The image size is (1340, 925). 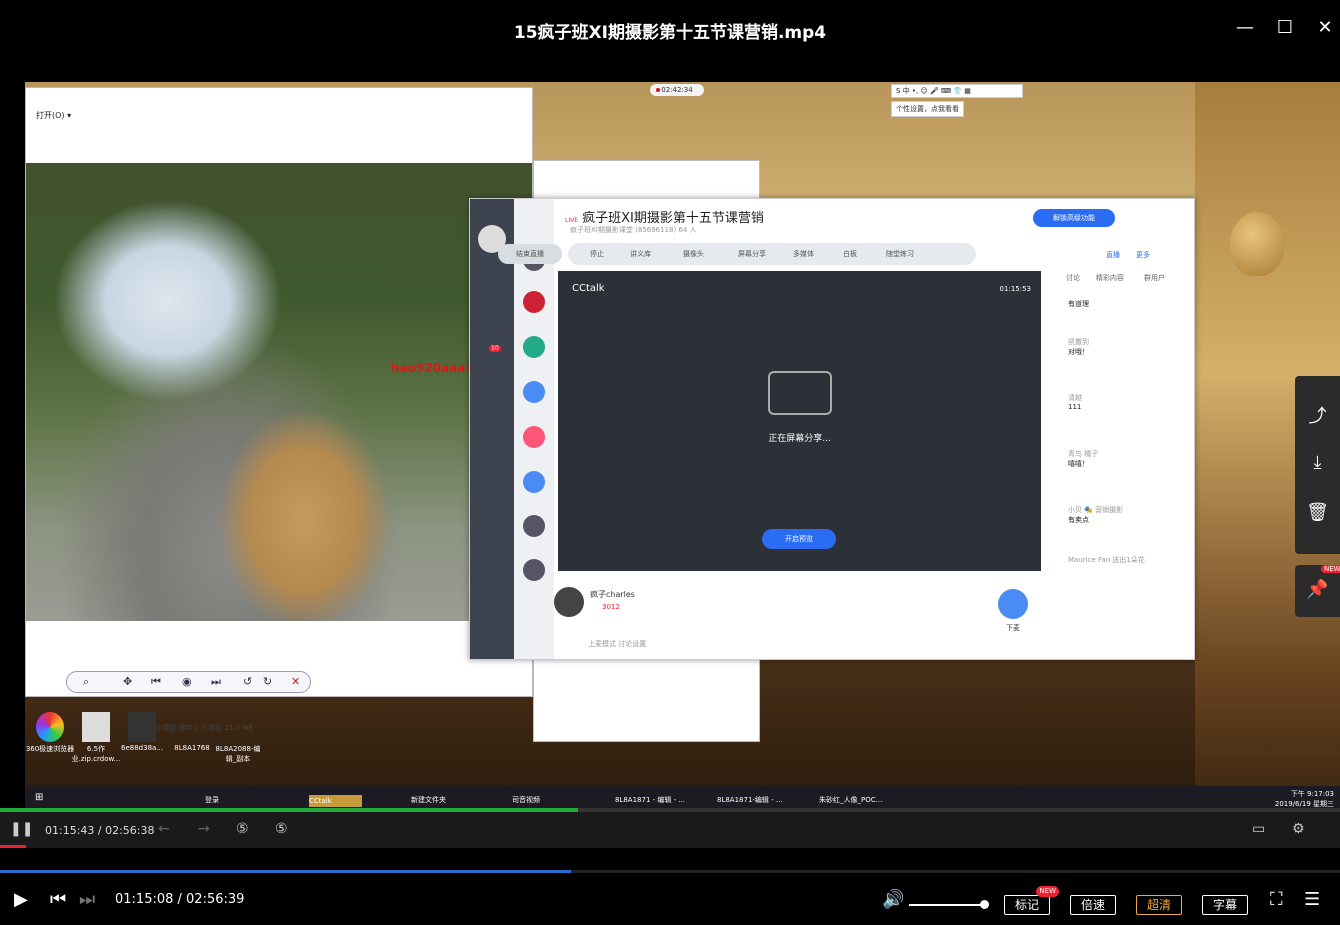 What do you see at coordinates (1078, 347) in the screenshot?
I see `chat-message: 凯撒到 对哦！` at bounding box center [1078, 347].